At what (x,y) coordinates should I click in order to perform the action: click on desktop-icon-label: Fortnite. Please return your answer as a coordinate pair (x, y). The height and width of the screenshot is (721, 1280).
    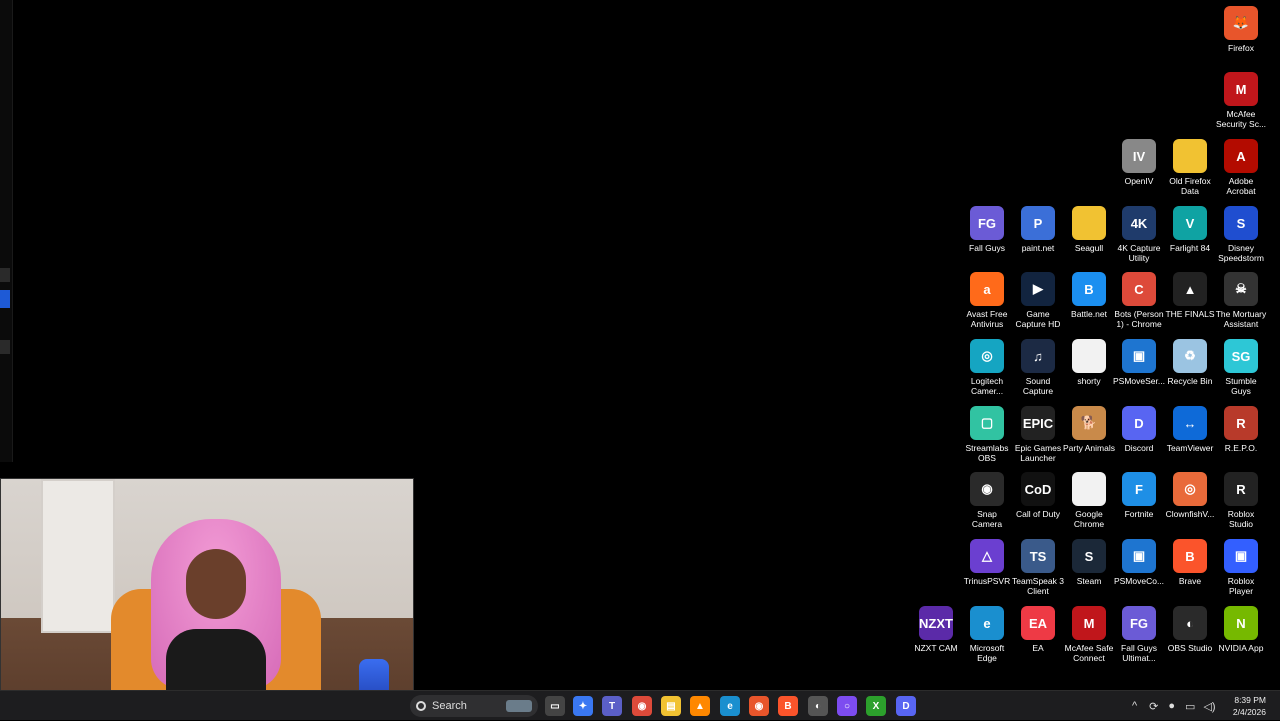
    Looking at the image, I should click on (1139, 514).